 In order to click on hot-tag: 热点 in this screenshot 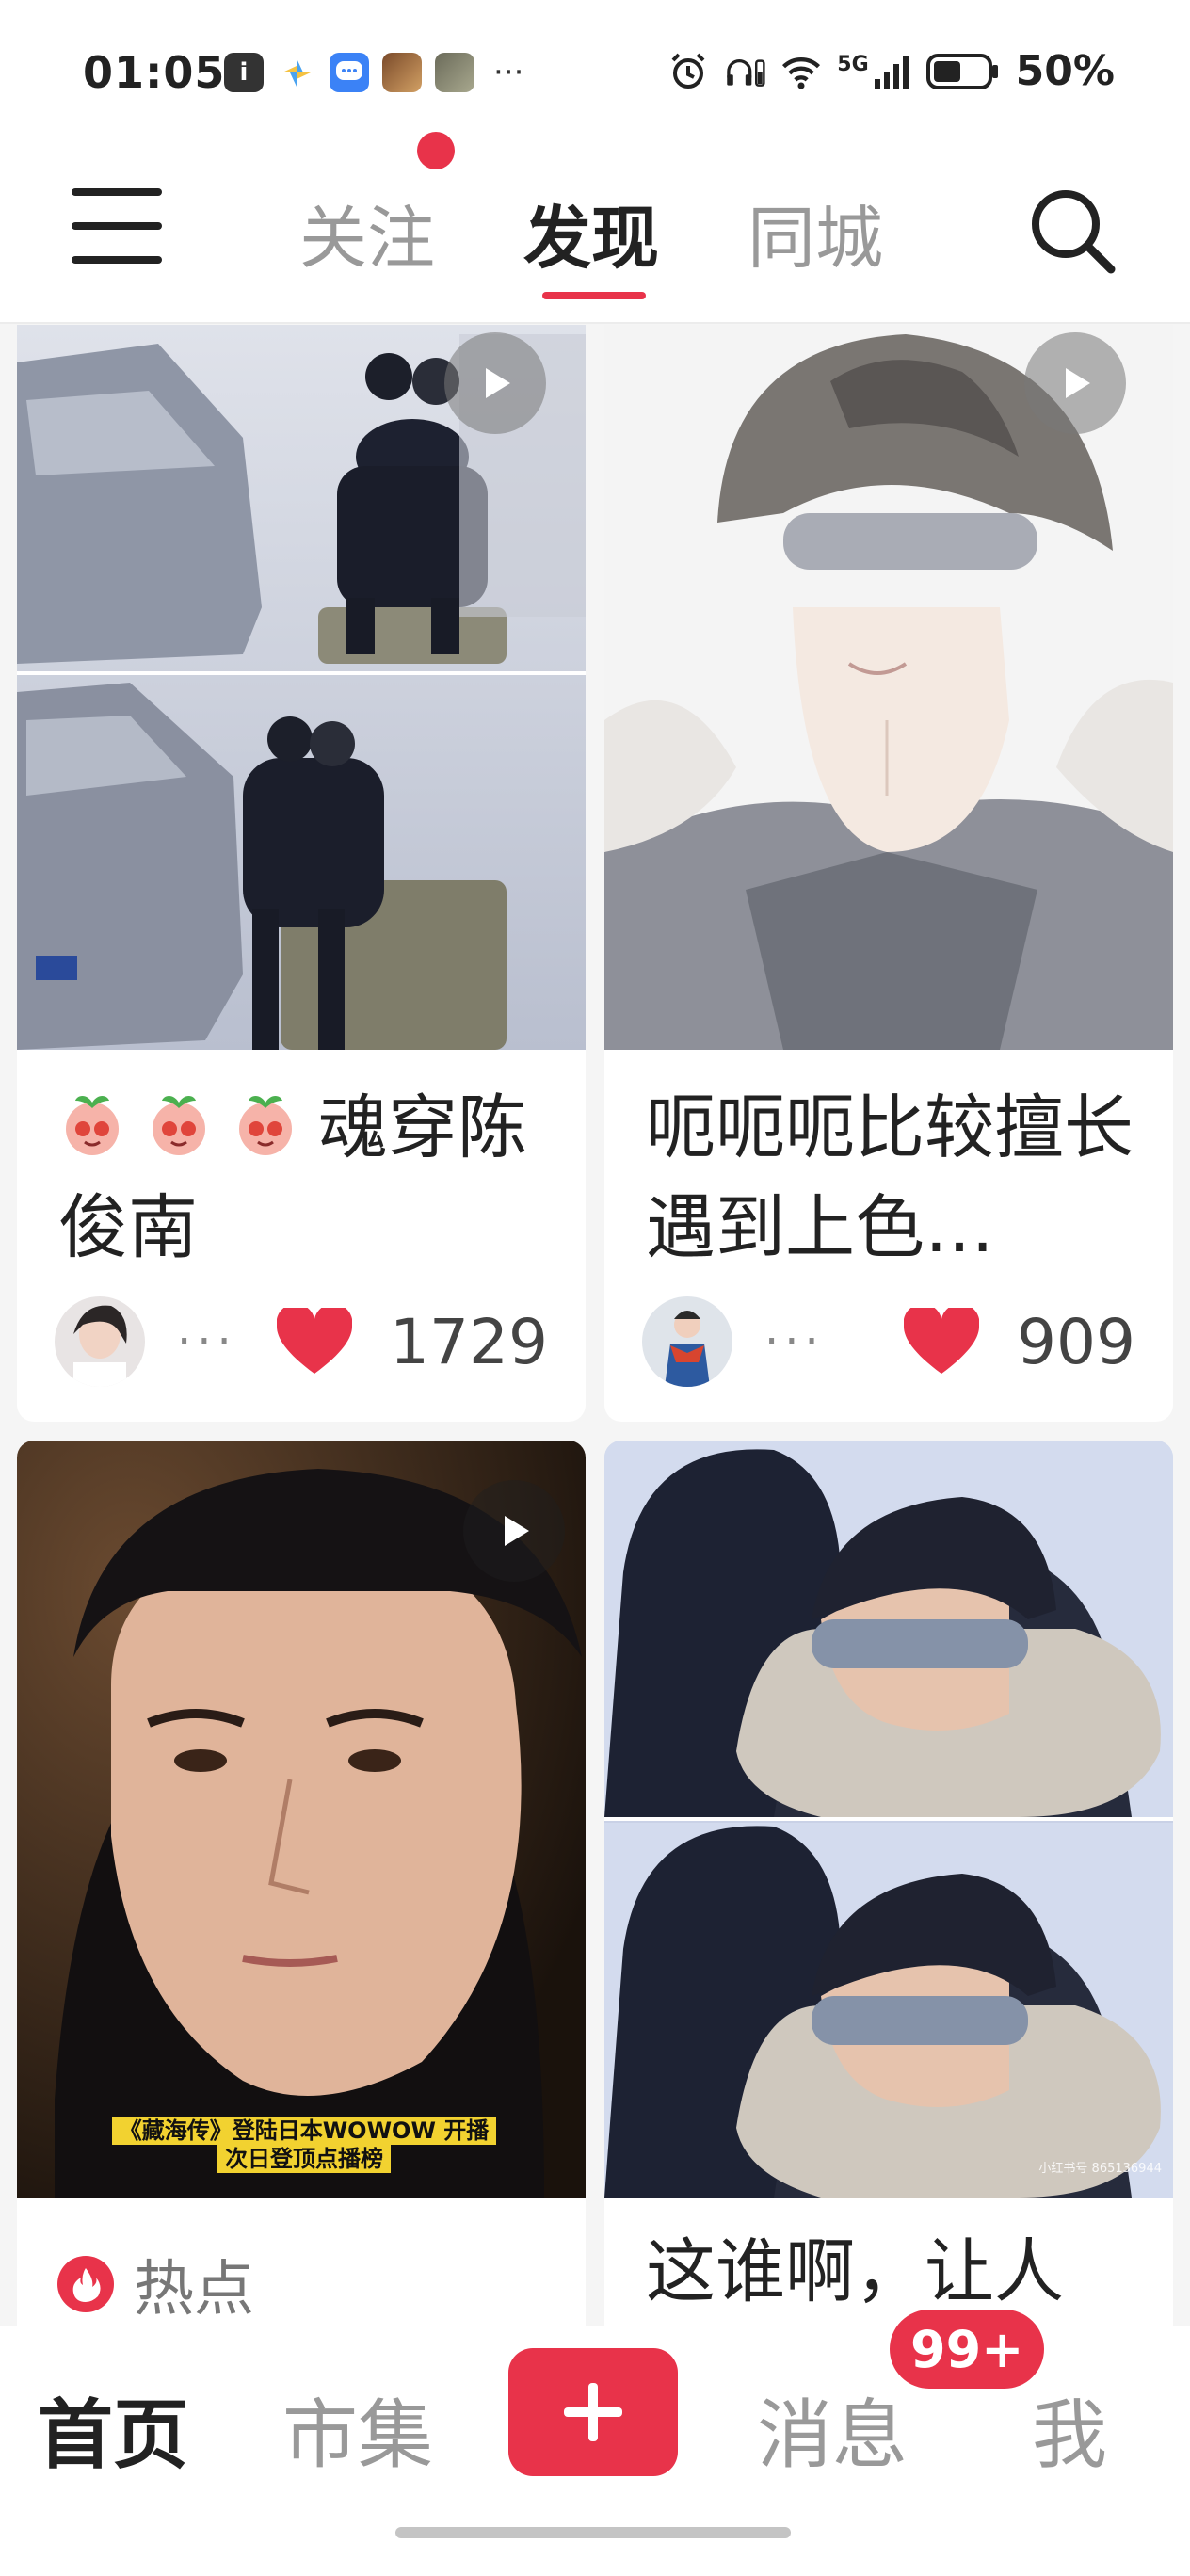, I will do `click(155, 2283)`.